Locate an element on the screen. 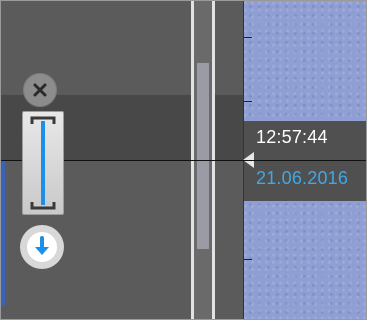  close-icon is located at coordinates (40, 90).